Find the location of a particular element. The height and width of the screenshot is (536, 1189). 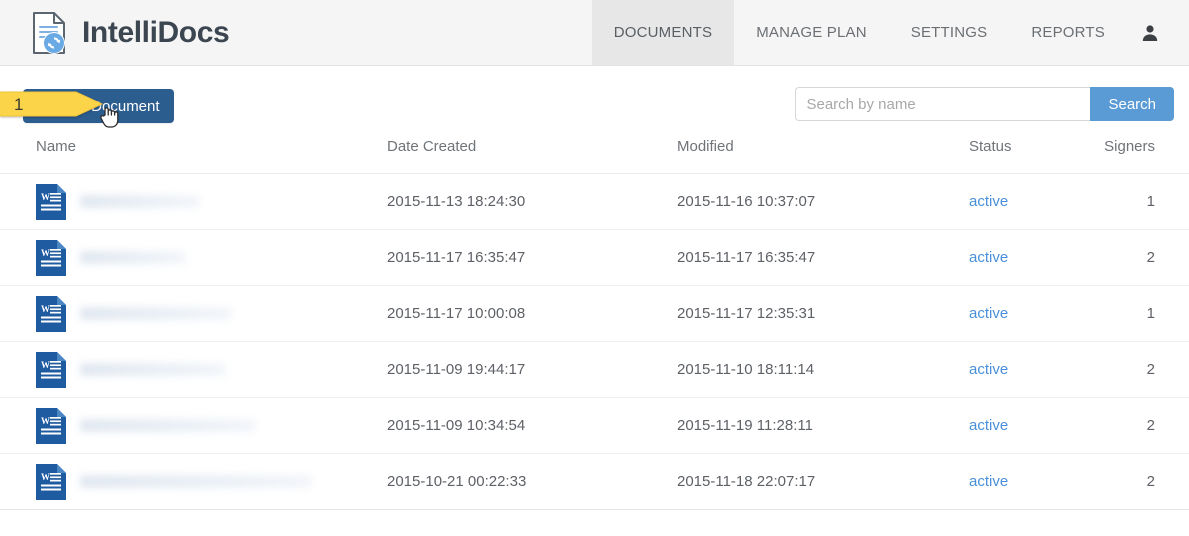

cell-date-created: 2015-11-13 18:24:30 is located at coordinates (532, 201).